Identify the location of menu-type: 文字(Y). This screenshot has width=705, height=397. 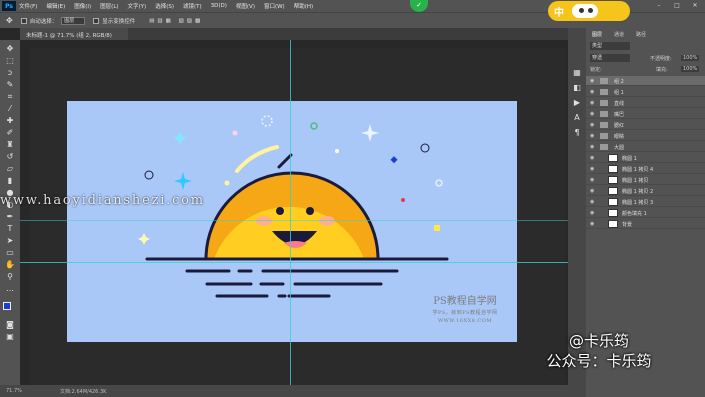
(137, 6).